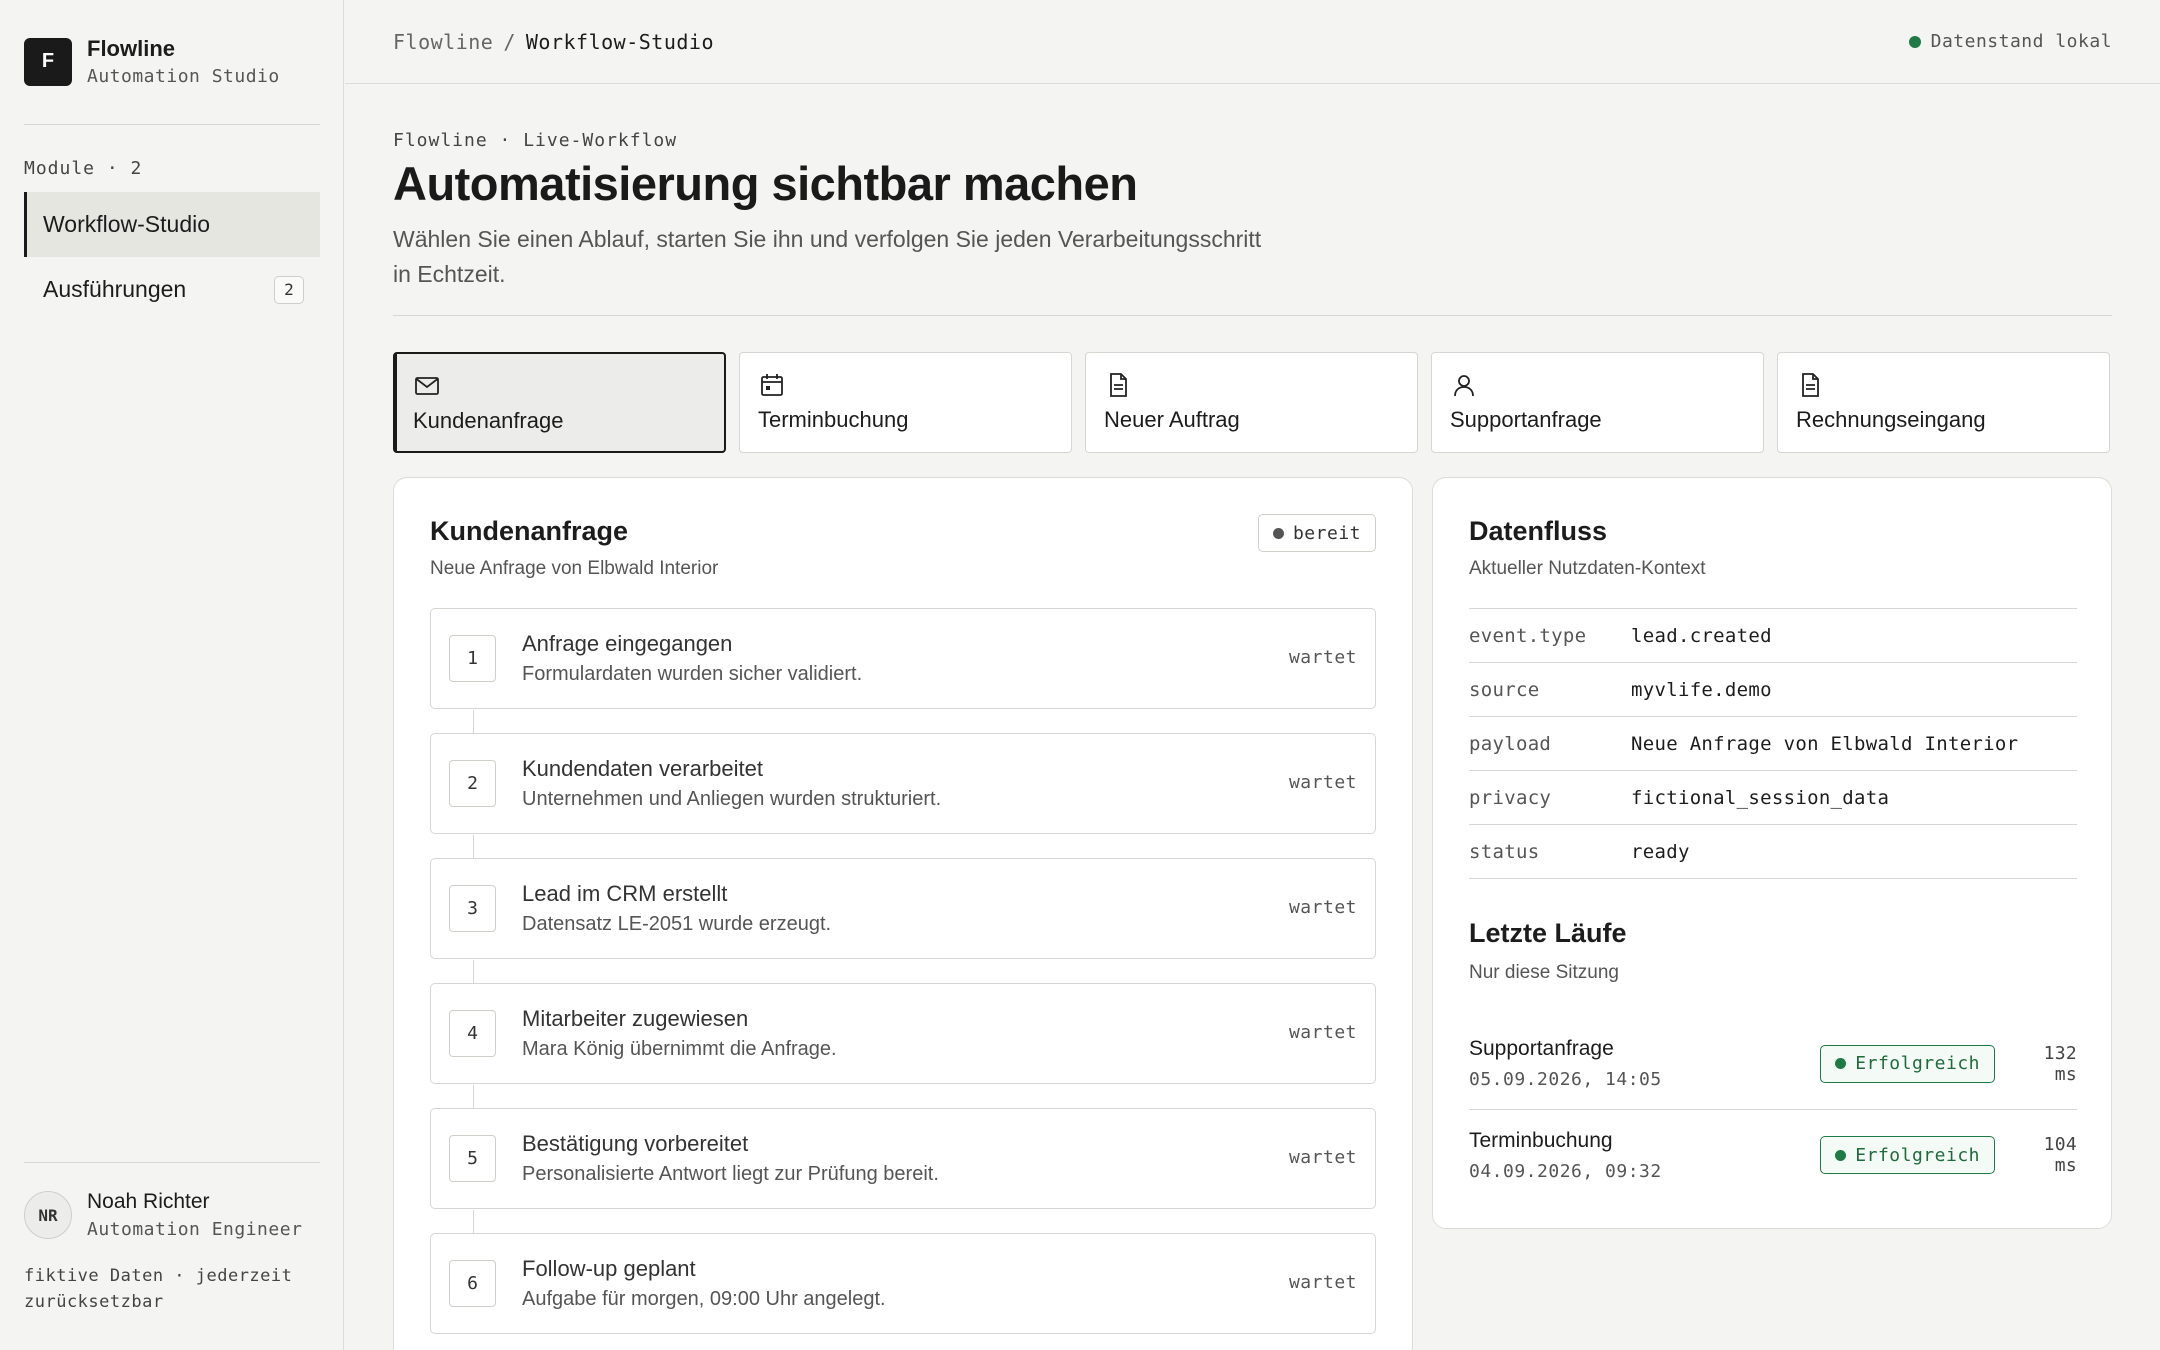 The height and width of the screenshot is (1350, 2160). I want to click on step-number: 1, so click(472, 658).